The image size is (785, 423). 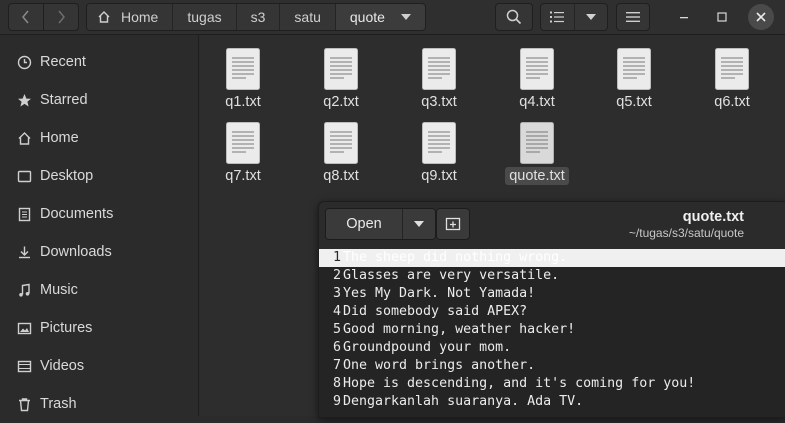 I want to click on line-text: Glasses are very versatile., so click(x=451, y=275).